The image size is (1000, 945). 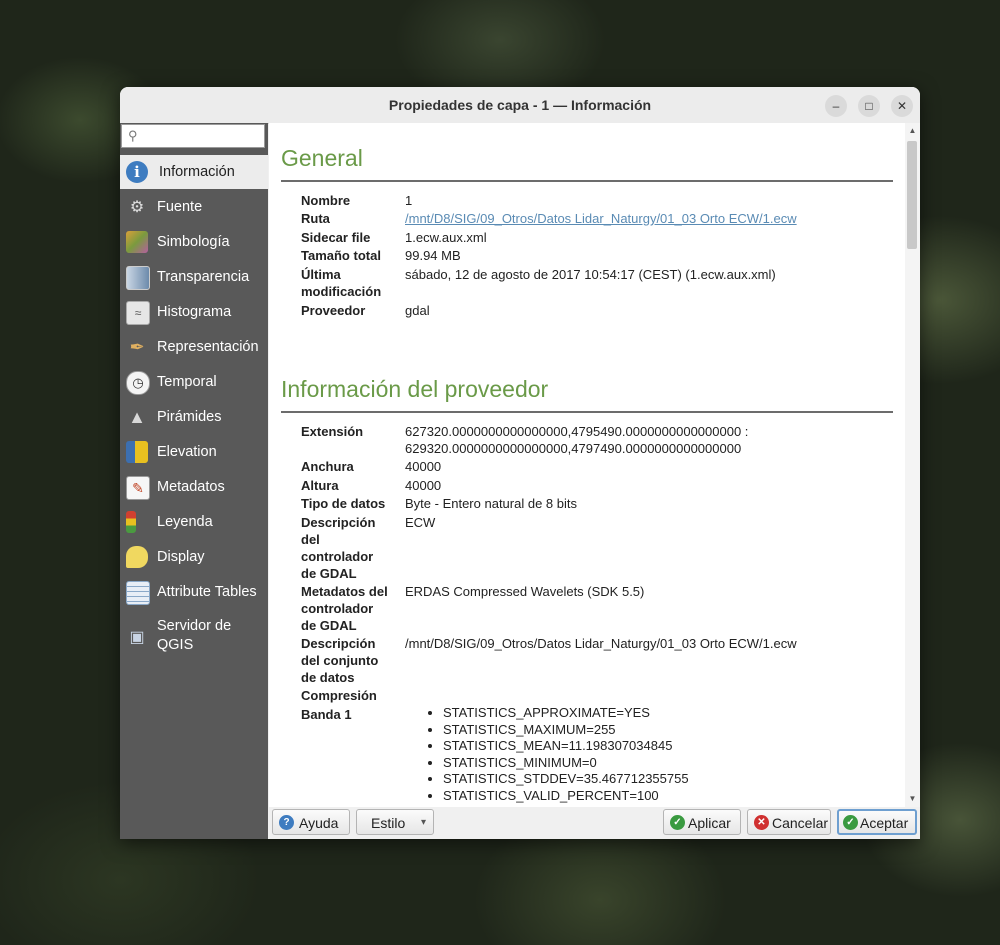 What do you see at coordinates (869, 106) in the screenshot?
I see `maximize-button: □` at bounding box center [869, 106].